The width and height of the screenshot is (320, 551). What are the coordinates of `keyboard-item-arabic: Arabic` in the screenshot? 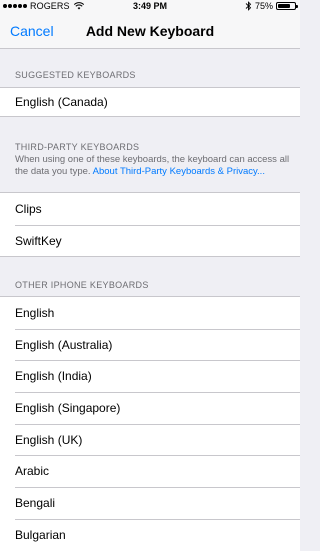 It's located at (150, 471).